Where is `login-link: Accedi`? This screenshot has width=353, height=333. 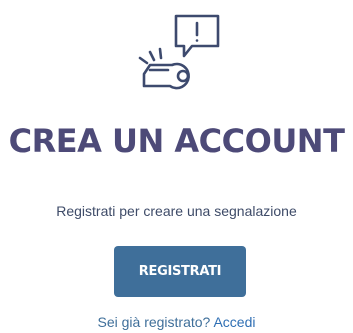
login-link: Accedi is located at coordinates (234, 322).